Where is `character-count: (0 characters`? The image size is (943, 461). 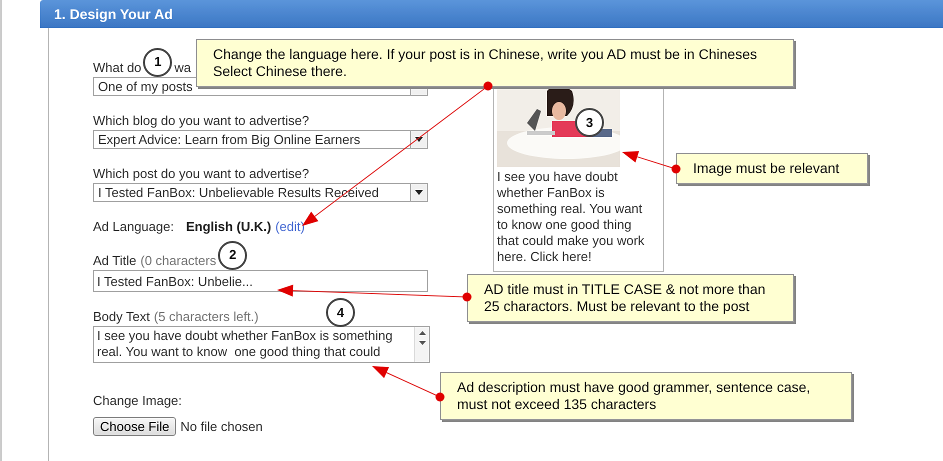 character-count: (0 characters is located at coordinates (178, 261).